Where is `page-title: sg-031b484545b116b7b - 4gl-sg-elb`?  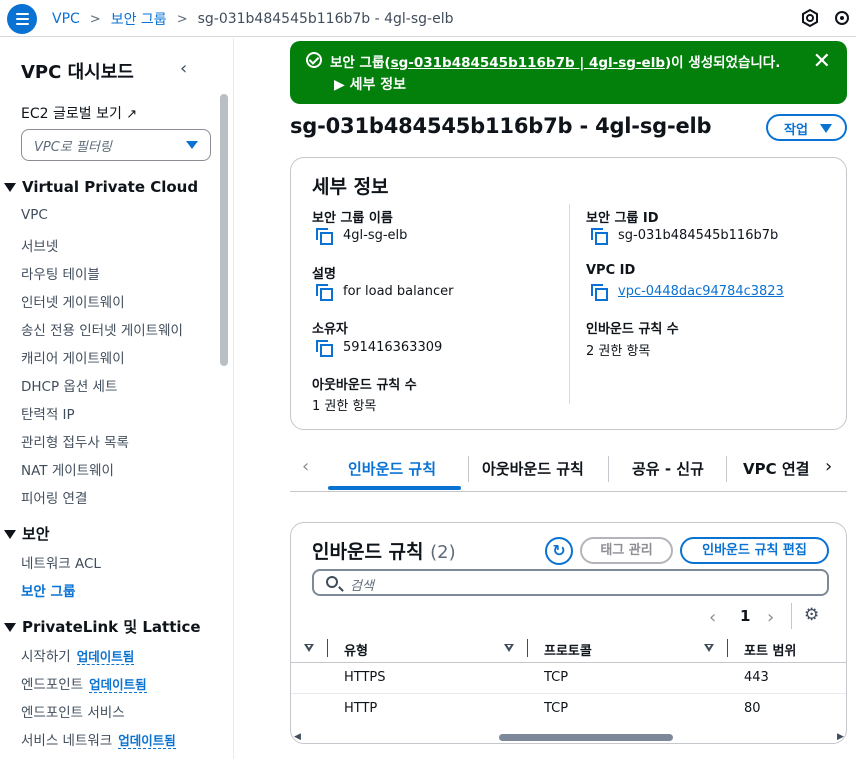 page-title: sg-031b484545b116b7b - 4gl-sg-elb is located at coordinates (501, 126).